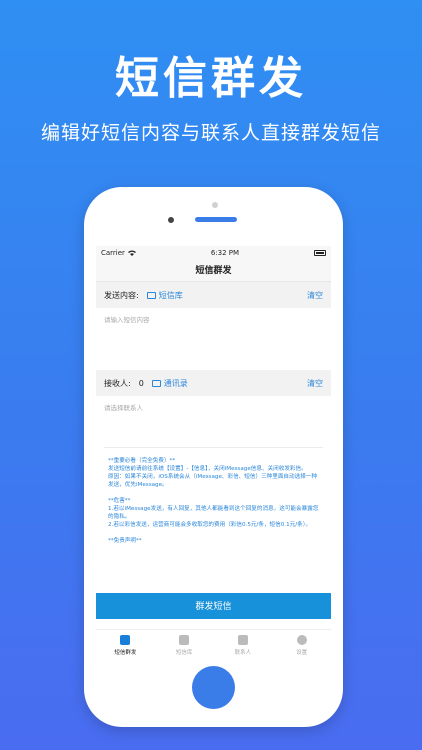 This screenshot has width=422, height=750. What do you see at coordinates (171, 295) in the screenshot?
I see `sms-library-link: 短信库` at bounding box center [171, 295].